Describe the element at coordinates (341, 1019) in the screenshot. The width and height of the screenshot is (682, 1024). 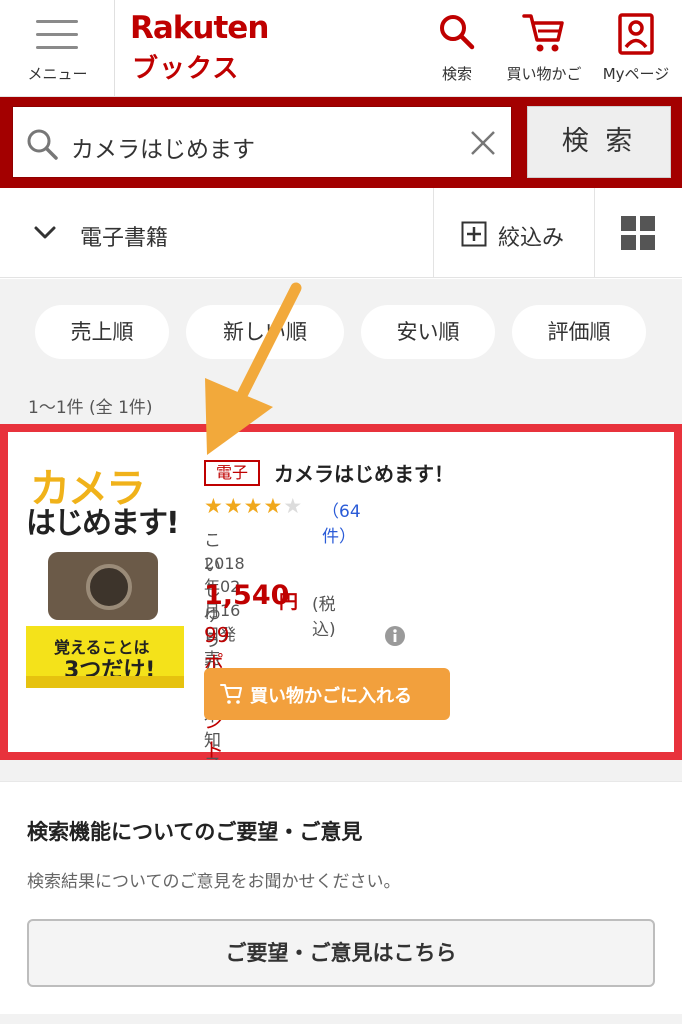
I see `bottom-divider` at that location.